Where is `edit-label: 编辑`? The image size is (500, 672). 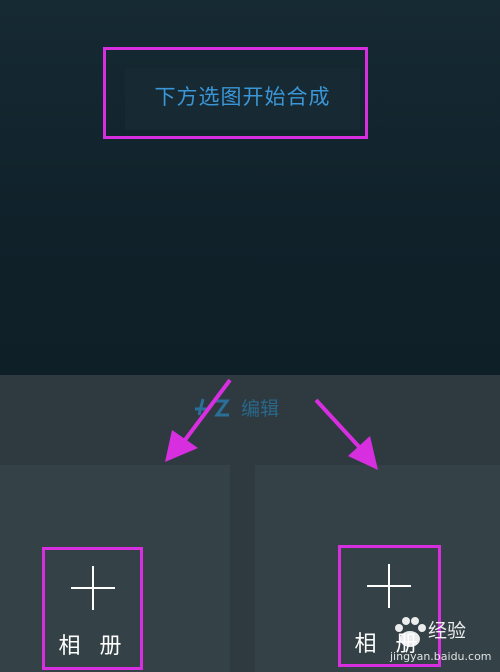
edit-label: 编辑 is located at coordinates (260, 408).